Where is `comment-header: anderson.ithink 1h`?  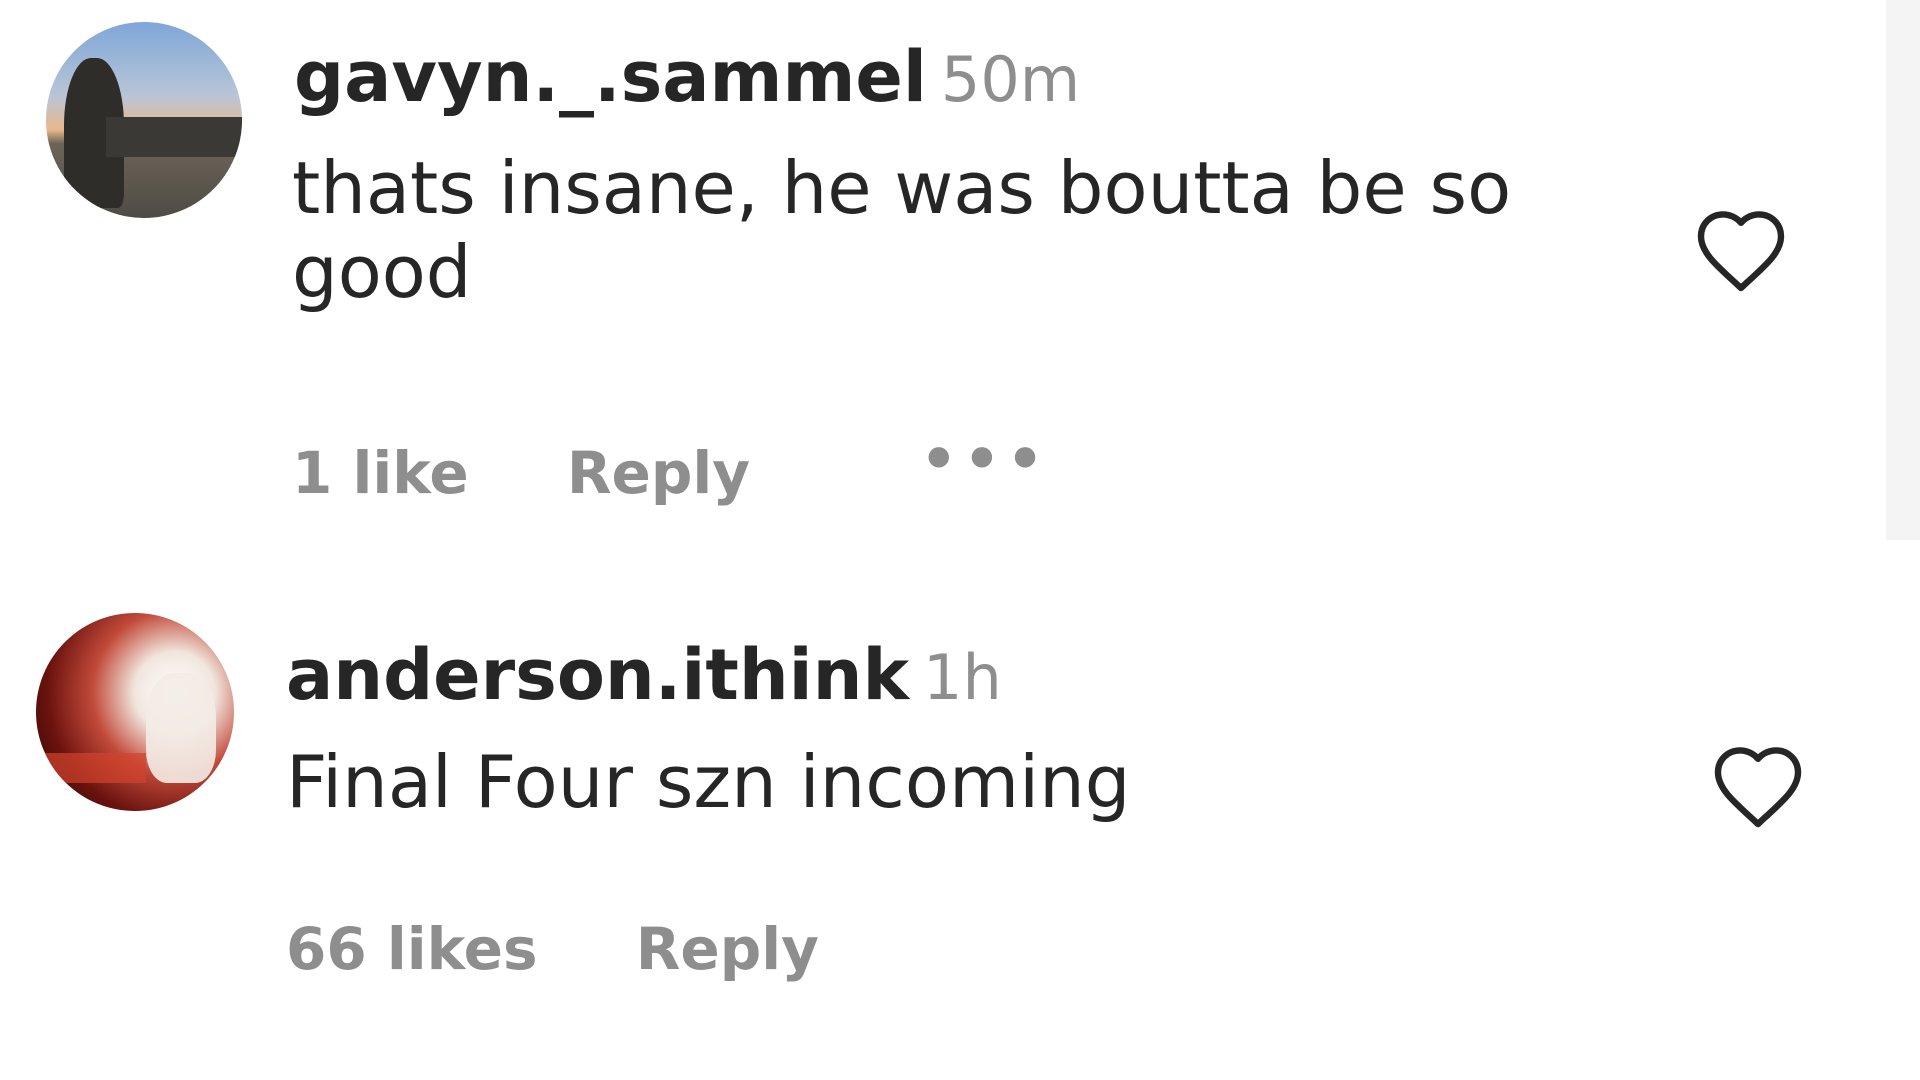
comment-header: anderson.ithink 1h is located at coordinates (644, 675).